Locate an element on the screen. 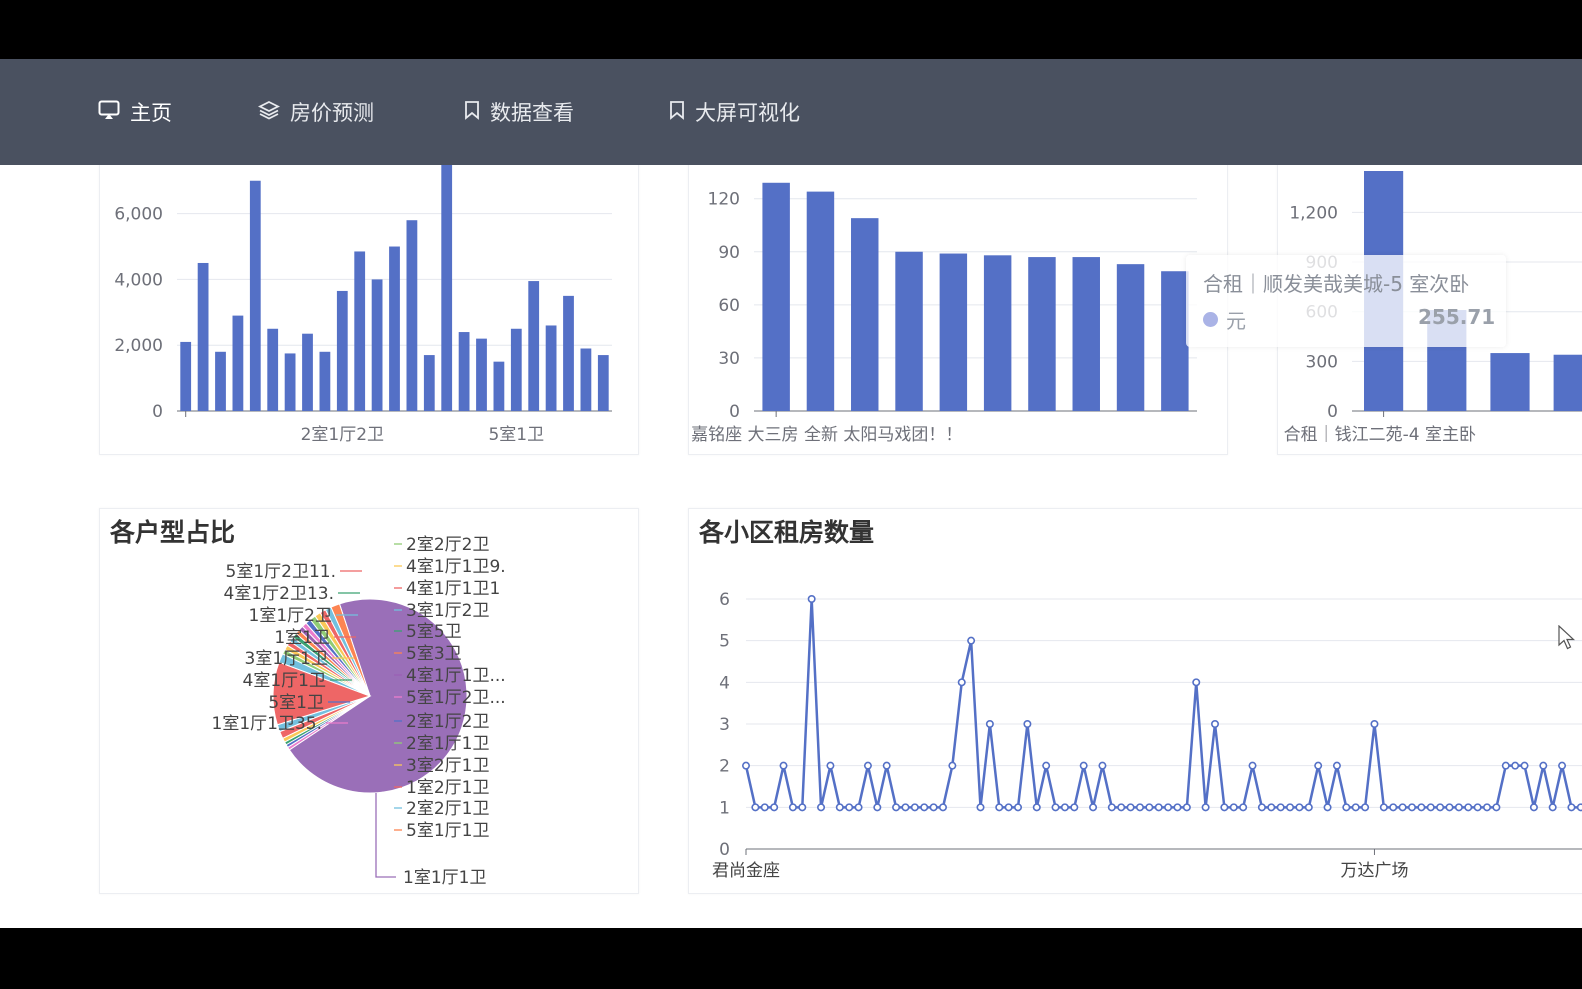 This screenshot has height=989, width=1582. x-tick-label: 嘉铭座 大三房 全新 太阳马戏团！！ is located at coordinates (826, 435).